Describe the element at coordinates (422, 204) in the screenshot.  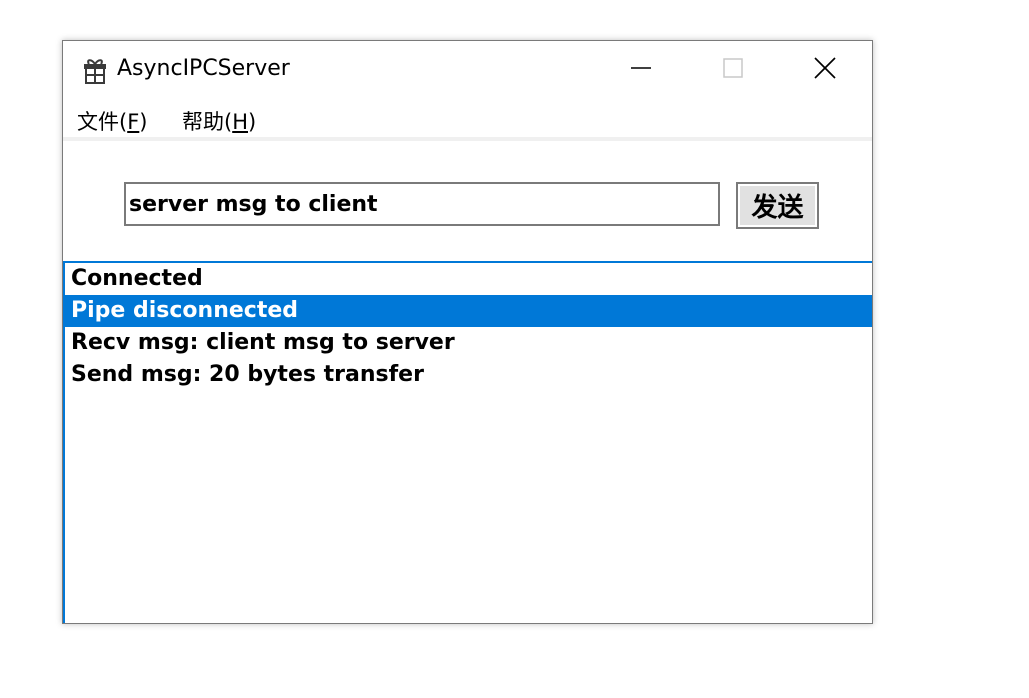
I see `message-input` at that location.